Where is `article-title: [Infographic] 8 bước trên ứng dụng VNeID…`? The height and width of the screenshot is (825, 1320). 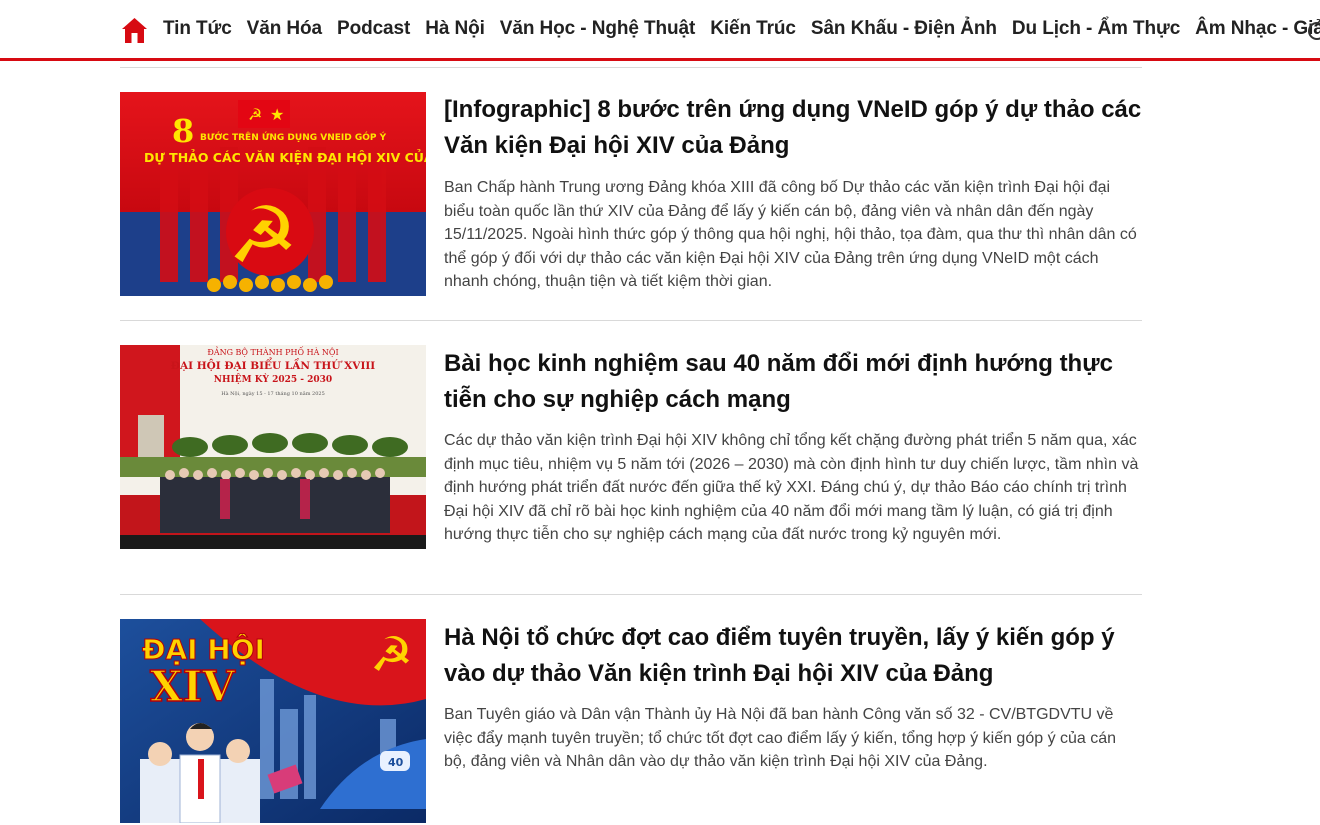 article-title: [Infographic] 8 bước trên ứng dụng VNeID… is located at coordinates (794, 128).